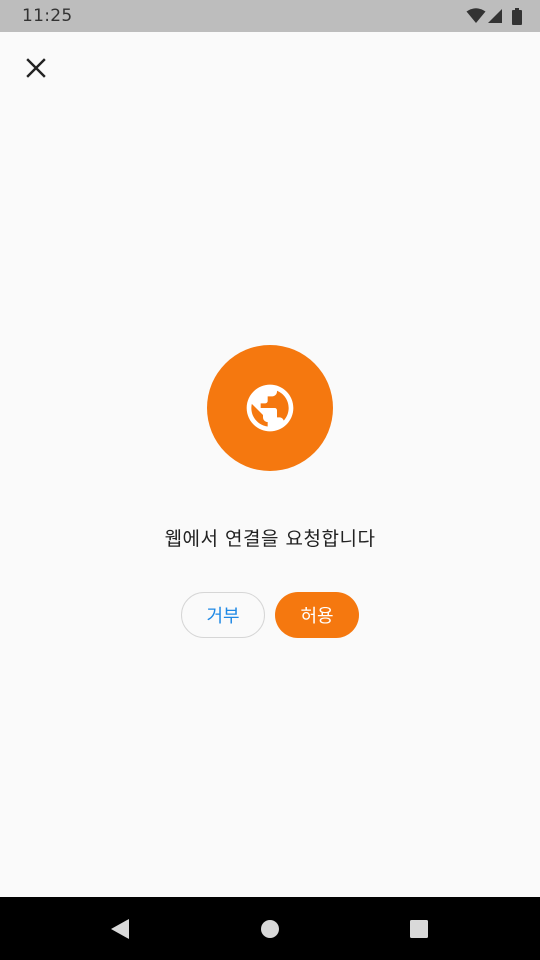 This screenshot has height=960, width=540. I want to click on allow-button: 허용, so click(317, 615).